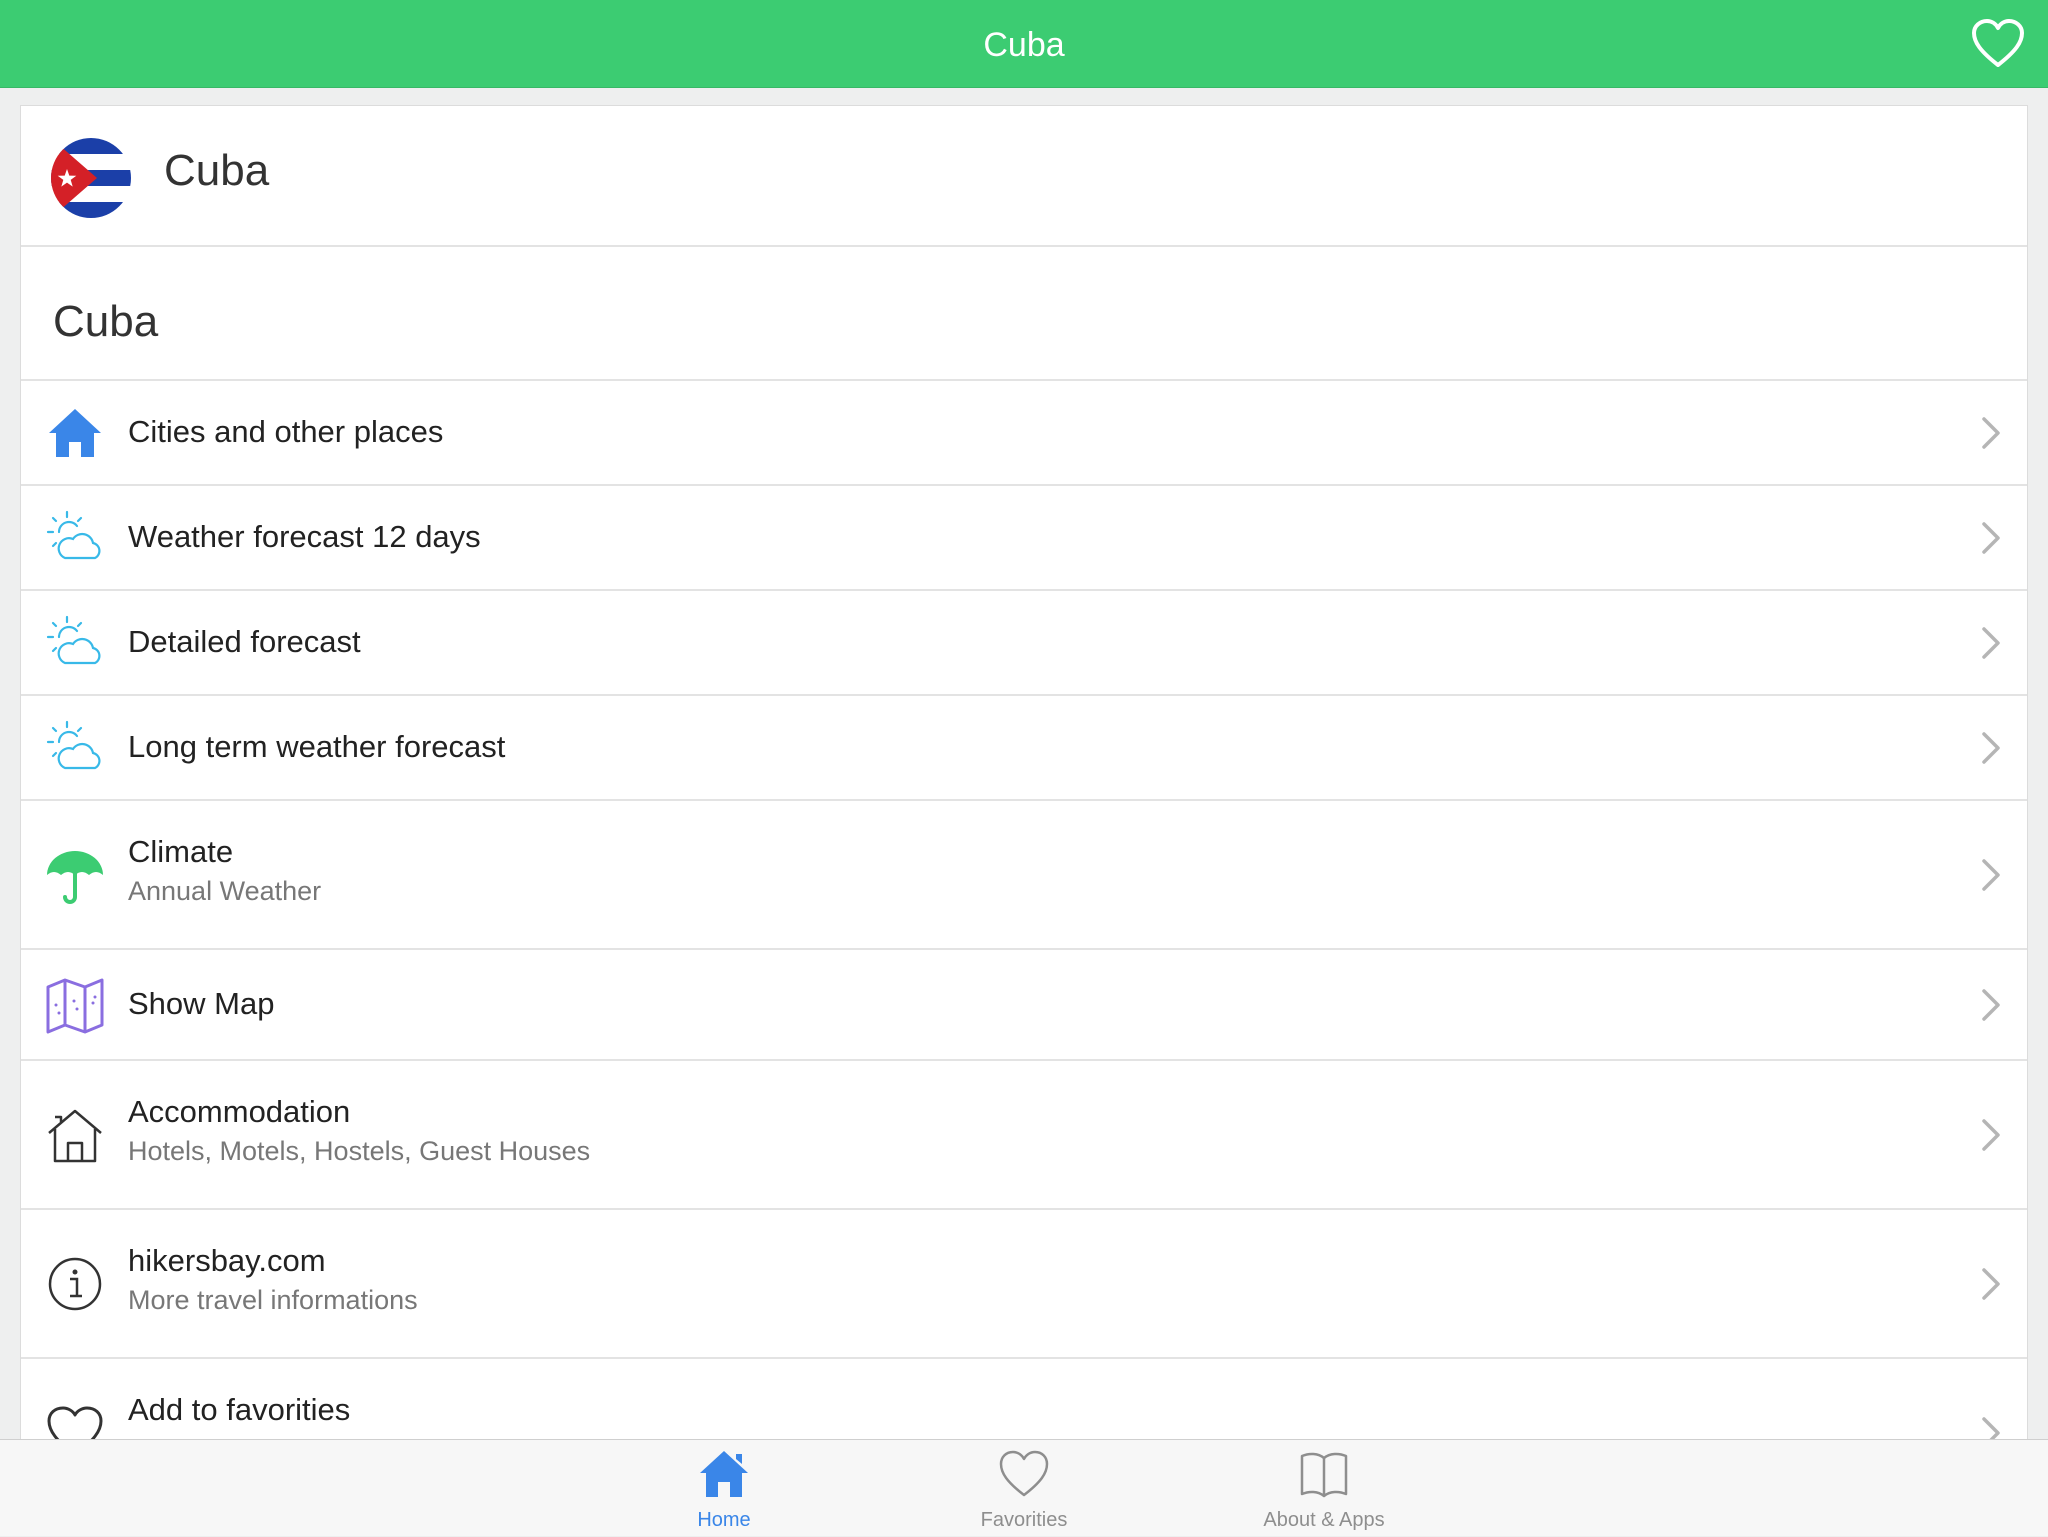 The width and height of the screenshot is (2048, 1537). I want to click on menu-item-weather-forecast: Weather forecast 12 days, so click(1024, 536).